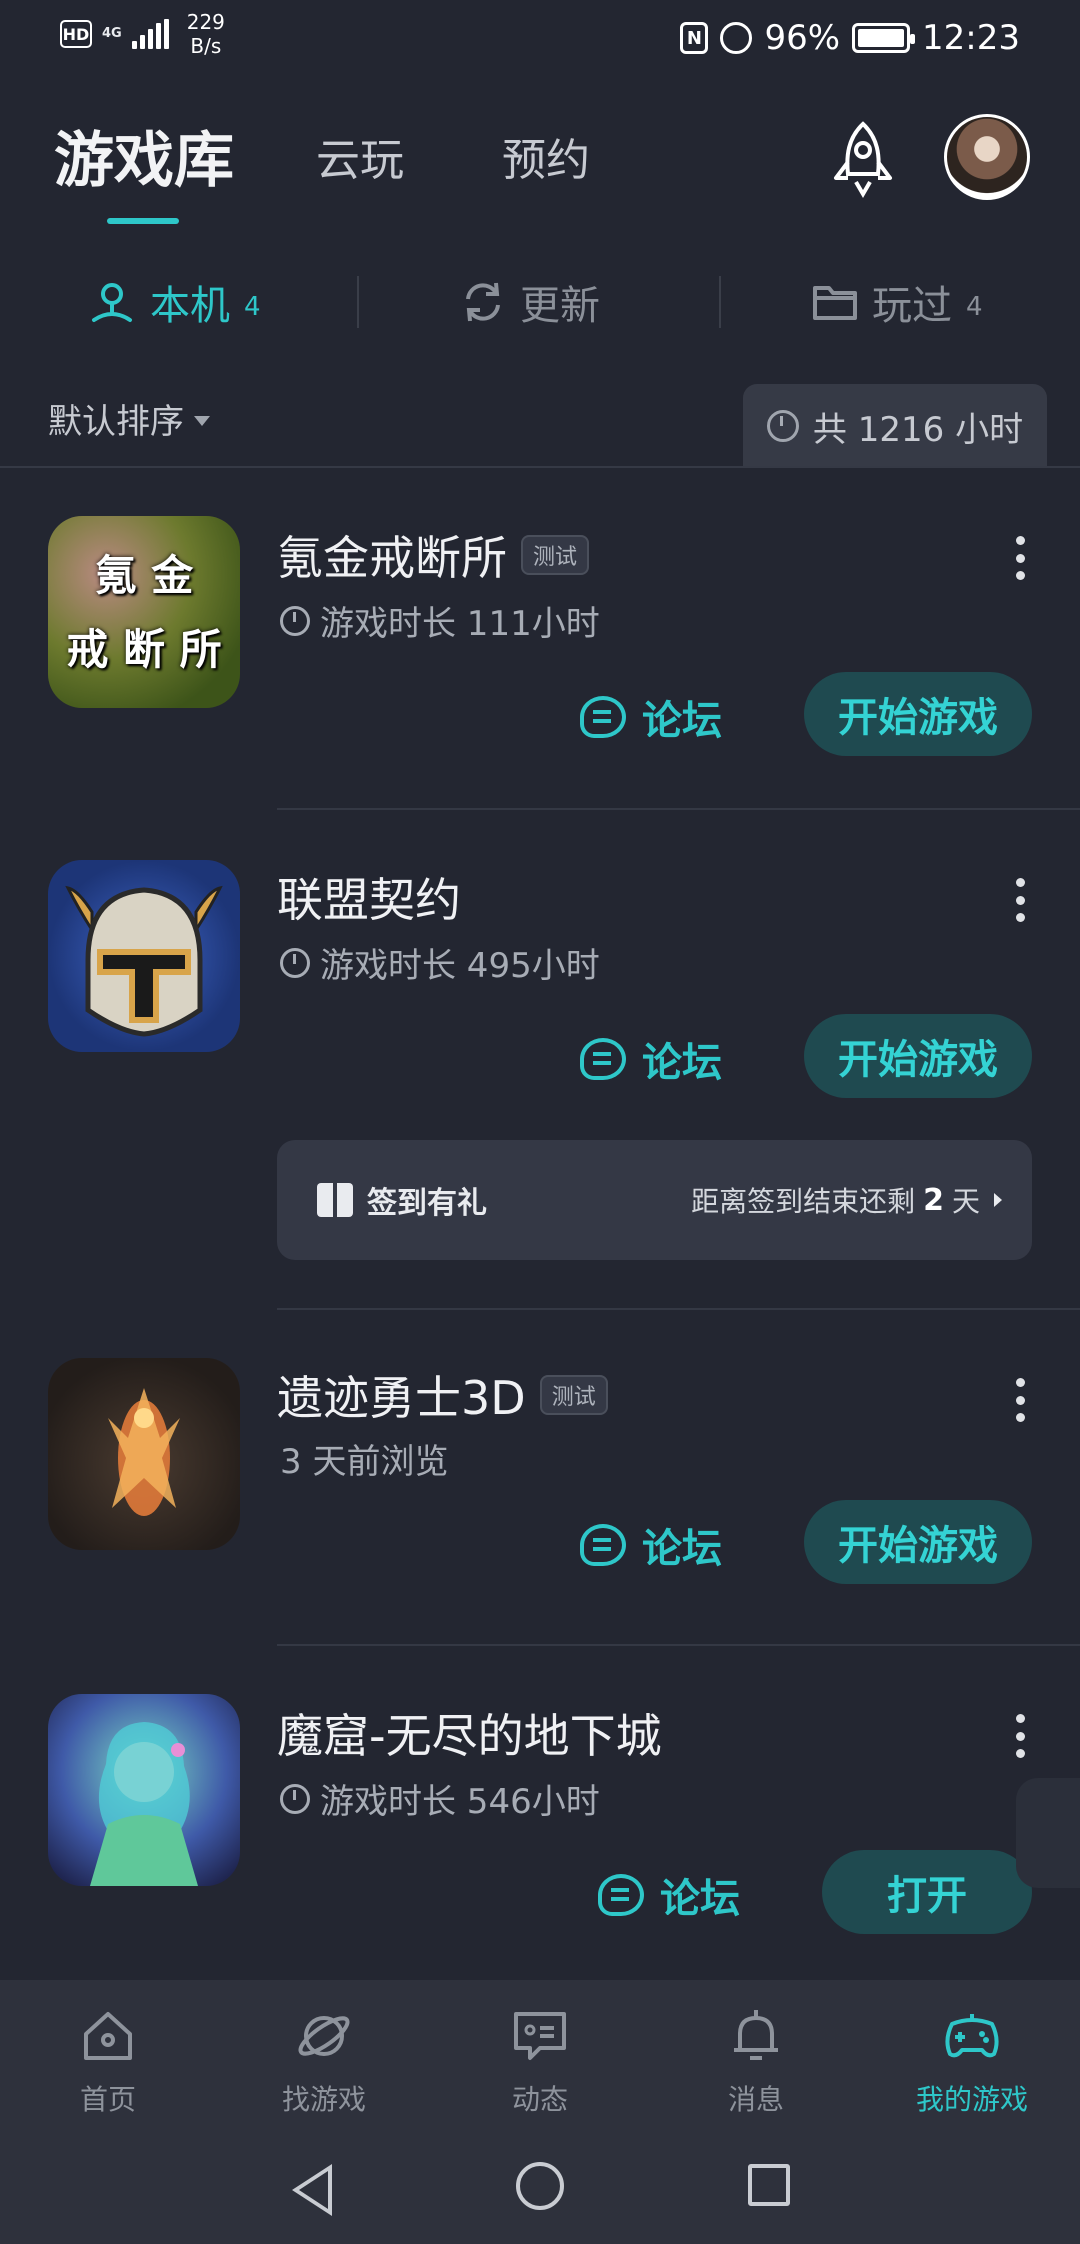 Image resolution: width=1080 pixels, height=2244 pixels. What do you see at coordinates (555, 555) in the screenshot?
I see `test-badge: 测试` at bounding box center [555, 555].